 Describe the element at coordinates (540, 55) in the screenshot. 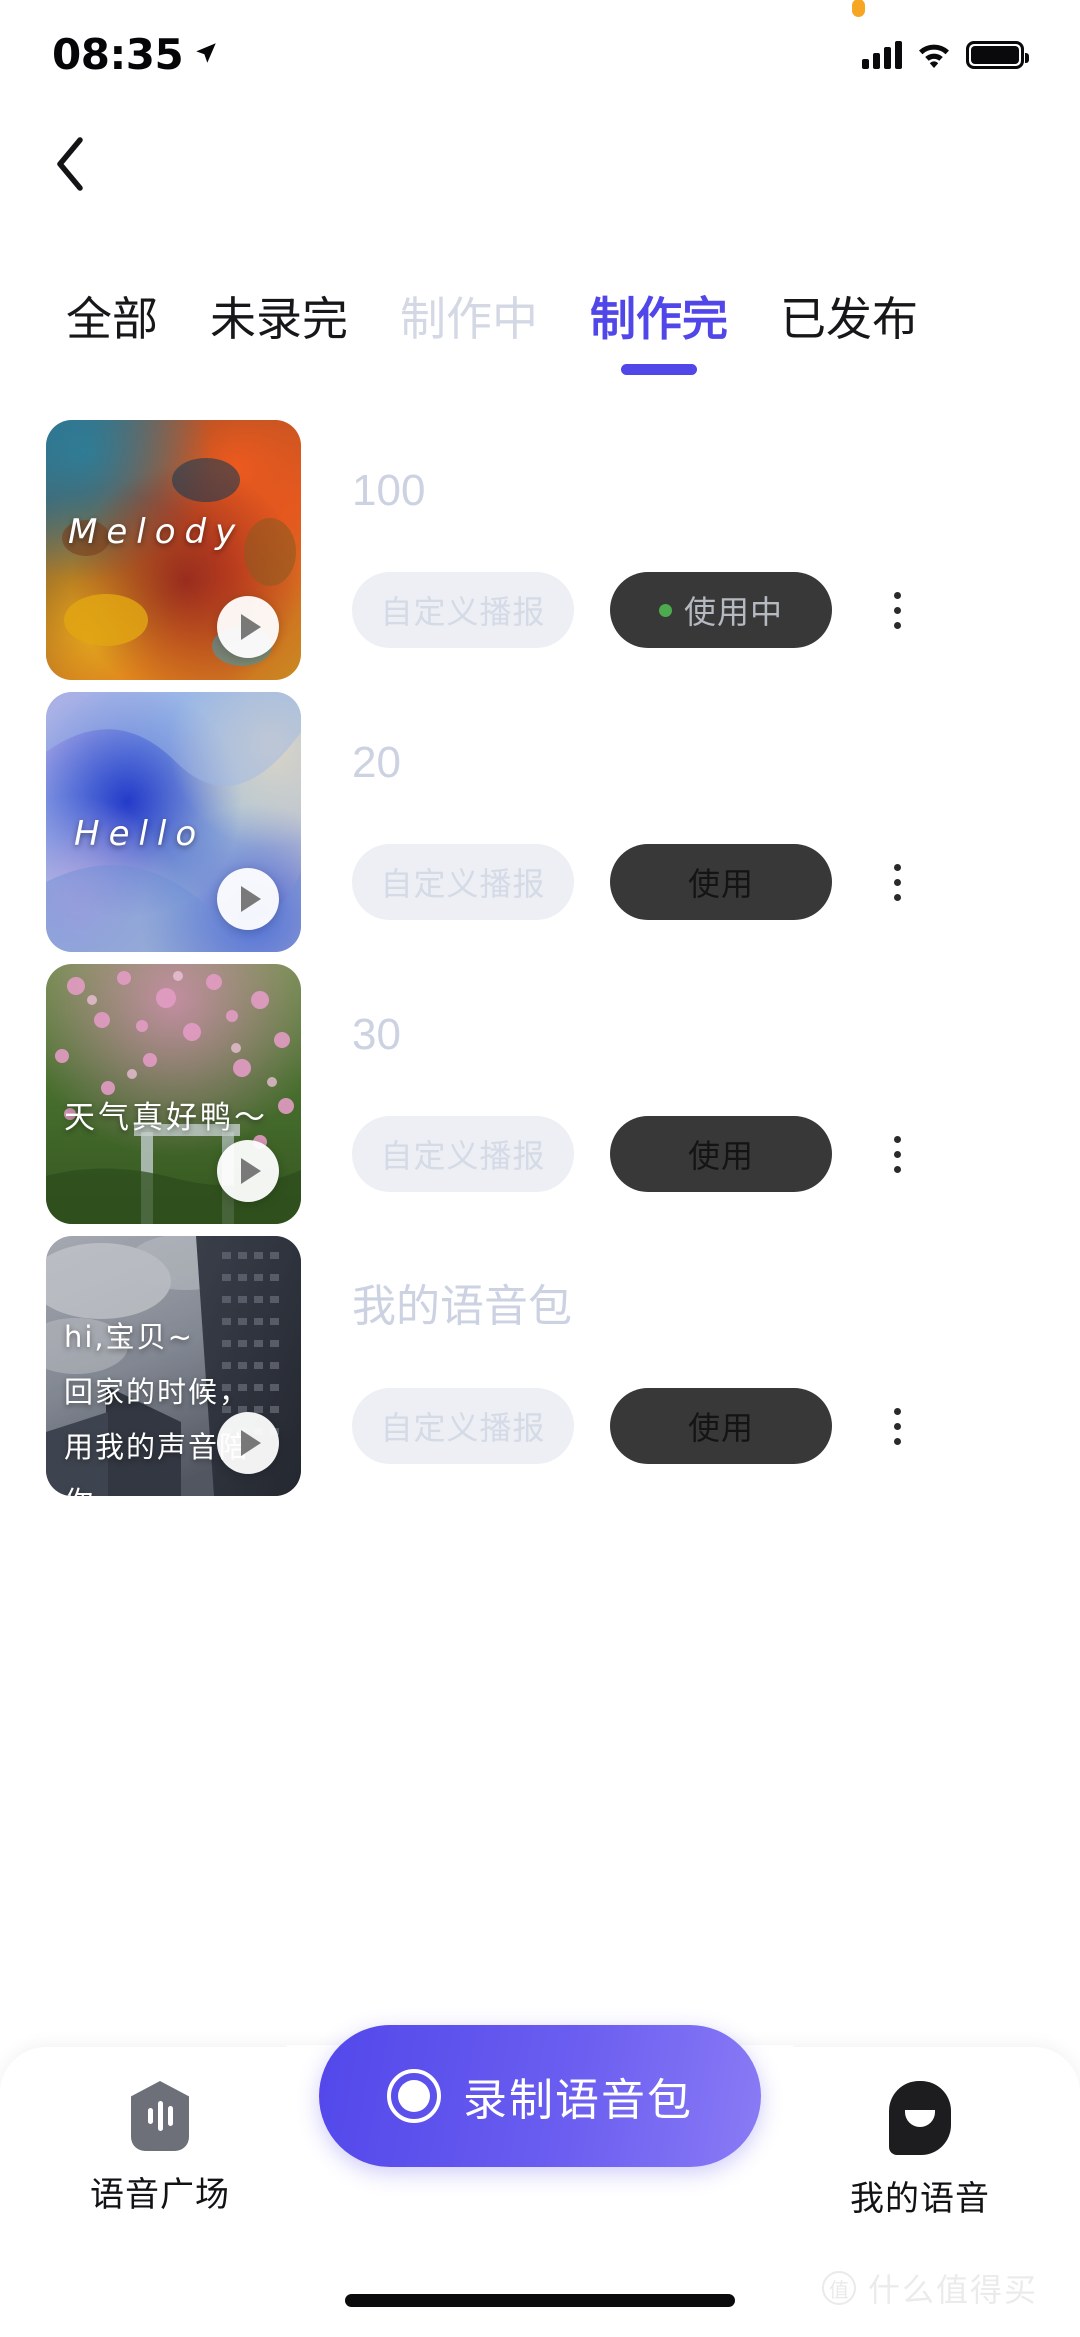

I see `status-bar: 08:35` at that location.